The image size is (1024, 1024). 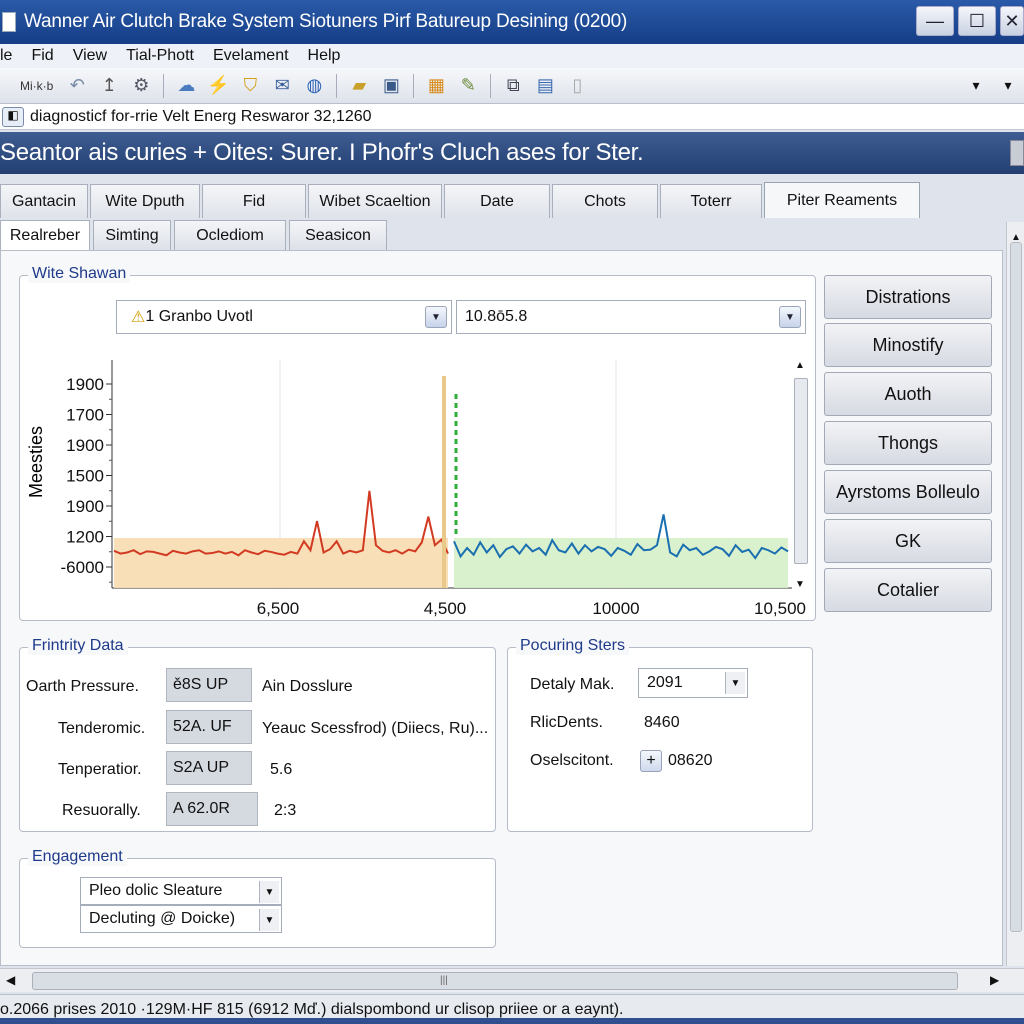 I want to click on copy-icon: ⧉, so click(x=513, y=86).